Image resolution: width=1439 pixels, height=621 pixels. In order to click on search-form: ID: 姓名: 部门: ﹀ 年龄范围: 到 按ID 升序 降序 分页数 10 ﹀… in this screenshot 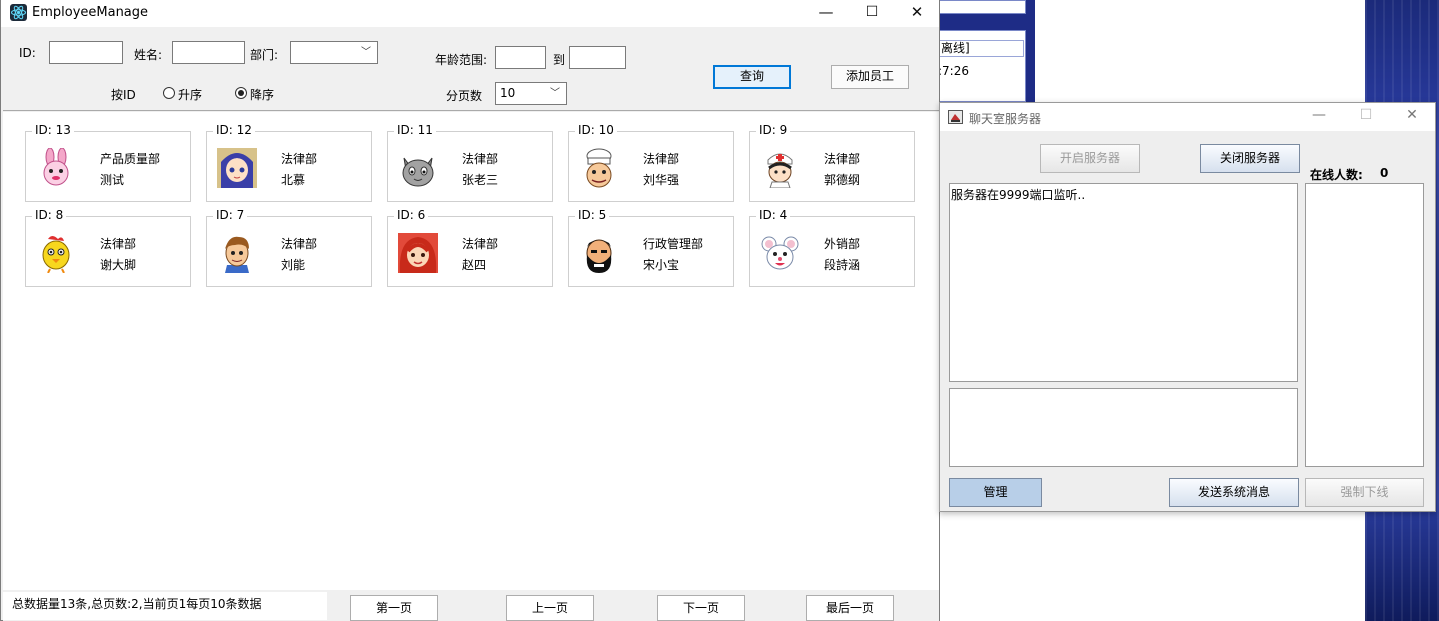, I will do `click(471, 69)`.